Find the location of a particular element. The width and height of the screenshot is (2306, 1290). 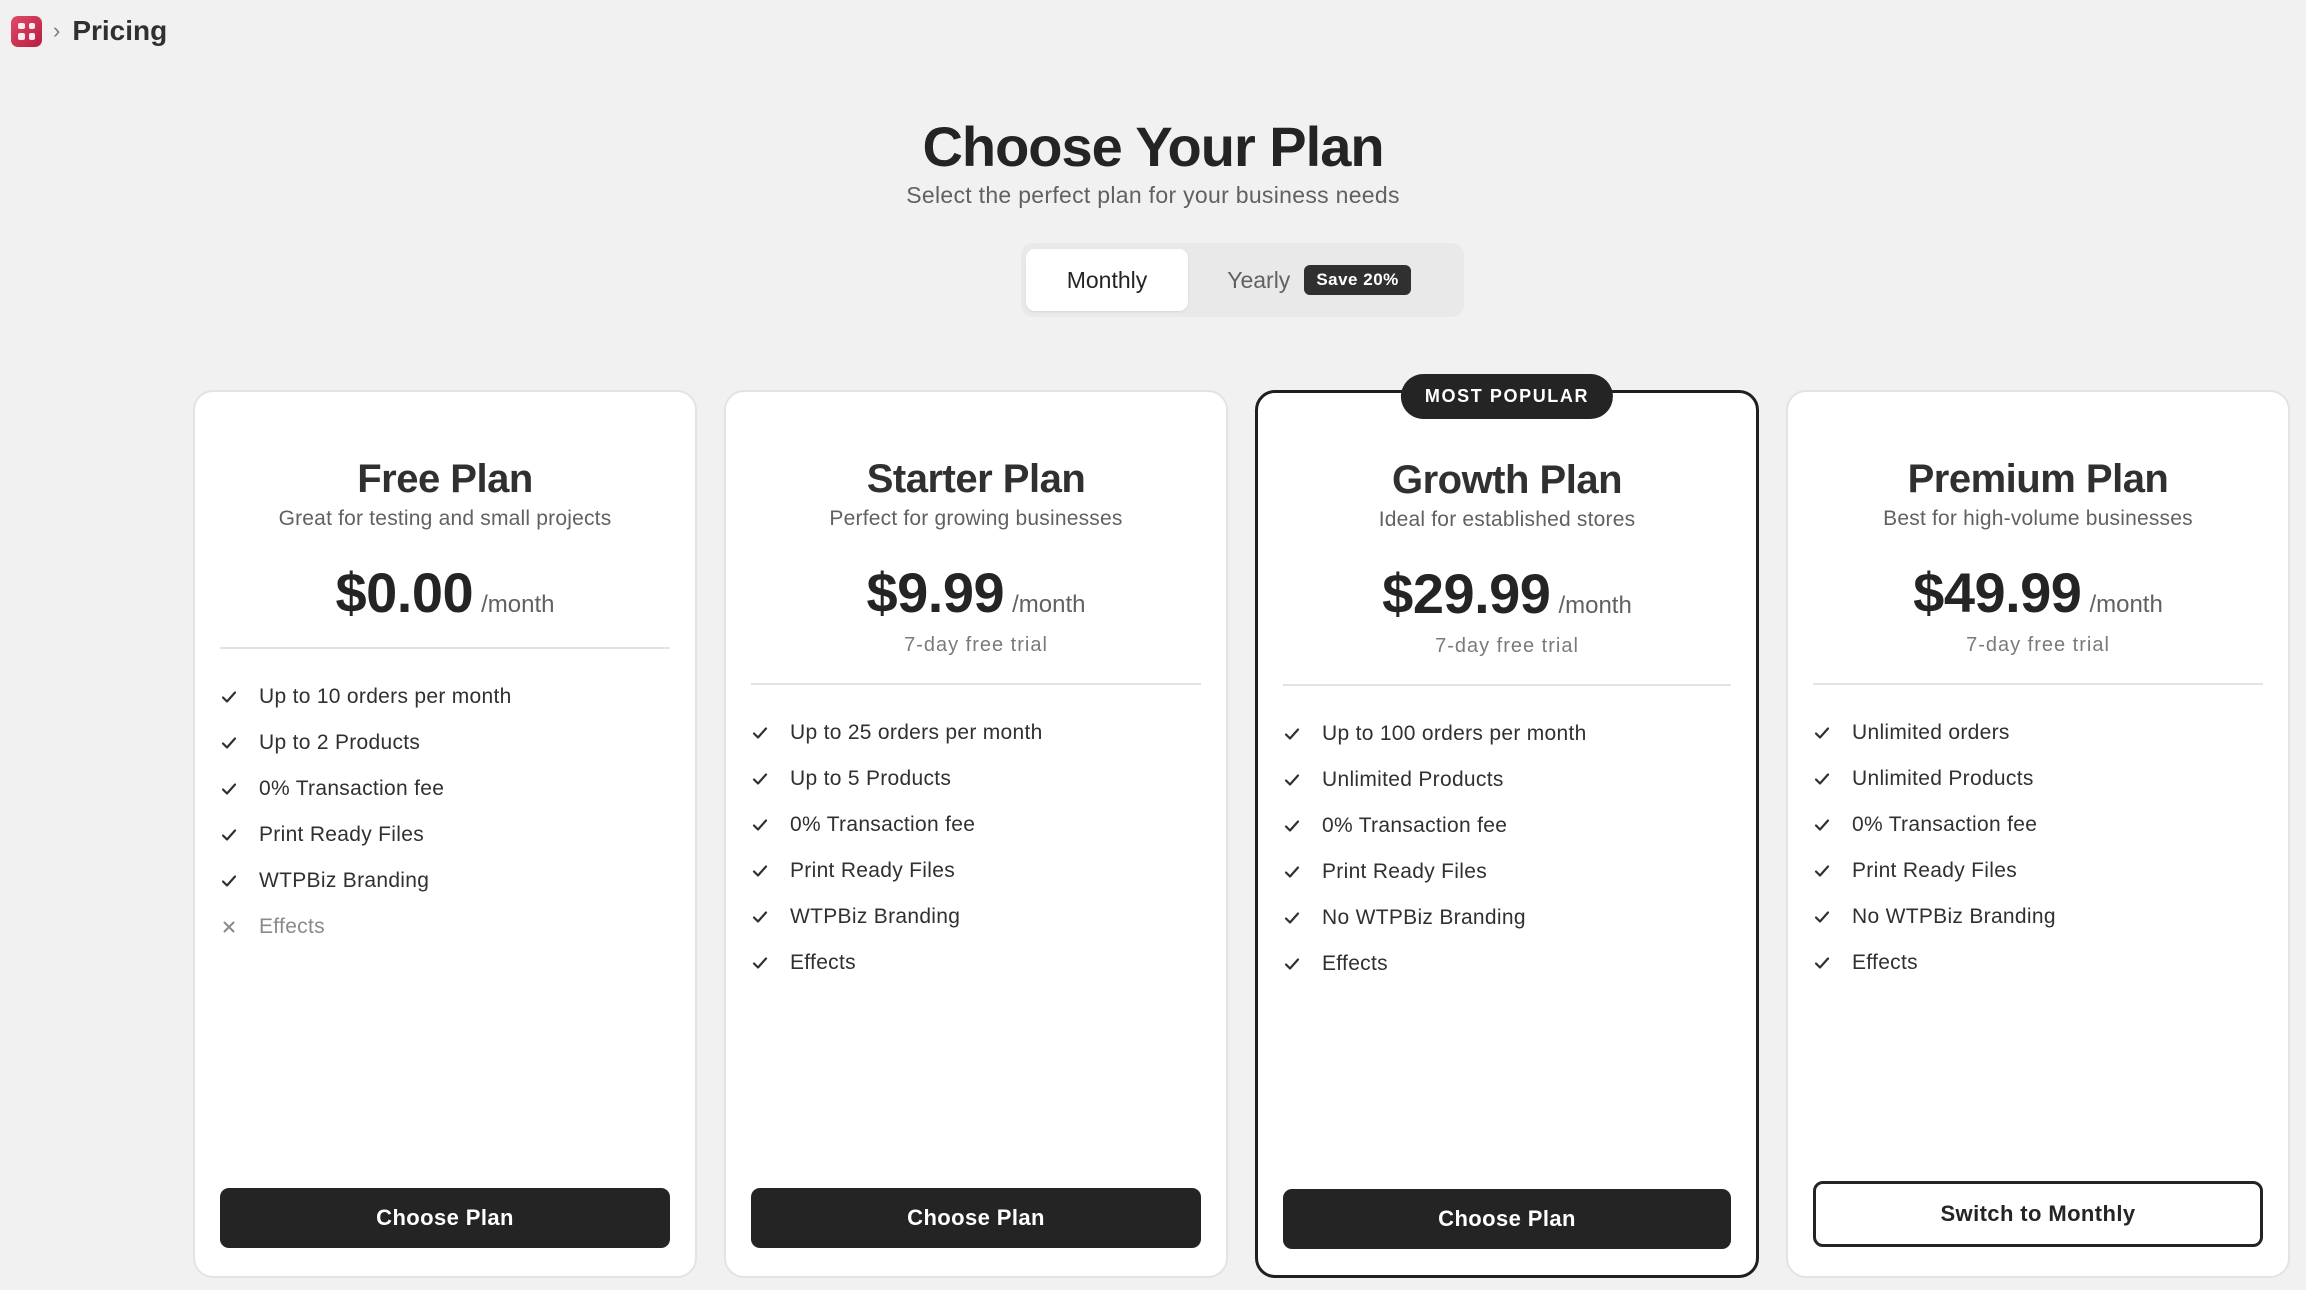

plan-description: Great for testing and small projects is located at coordinates (445, 518).